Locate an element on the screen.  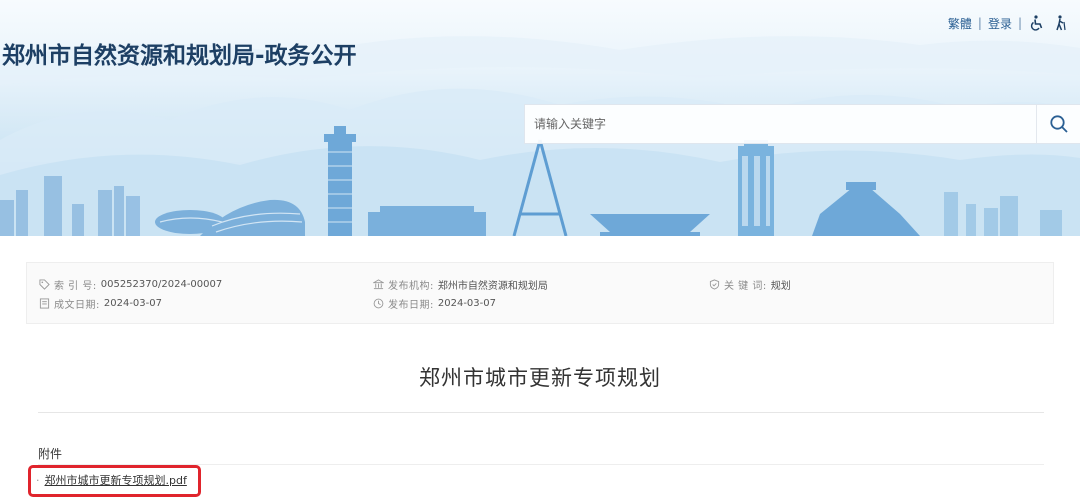
document-icon is located at coordinates (44, 303).